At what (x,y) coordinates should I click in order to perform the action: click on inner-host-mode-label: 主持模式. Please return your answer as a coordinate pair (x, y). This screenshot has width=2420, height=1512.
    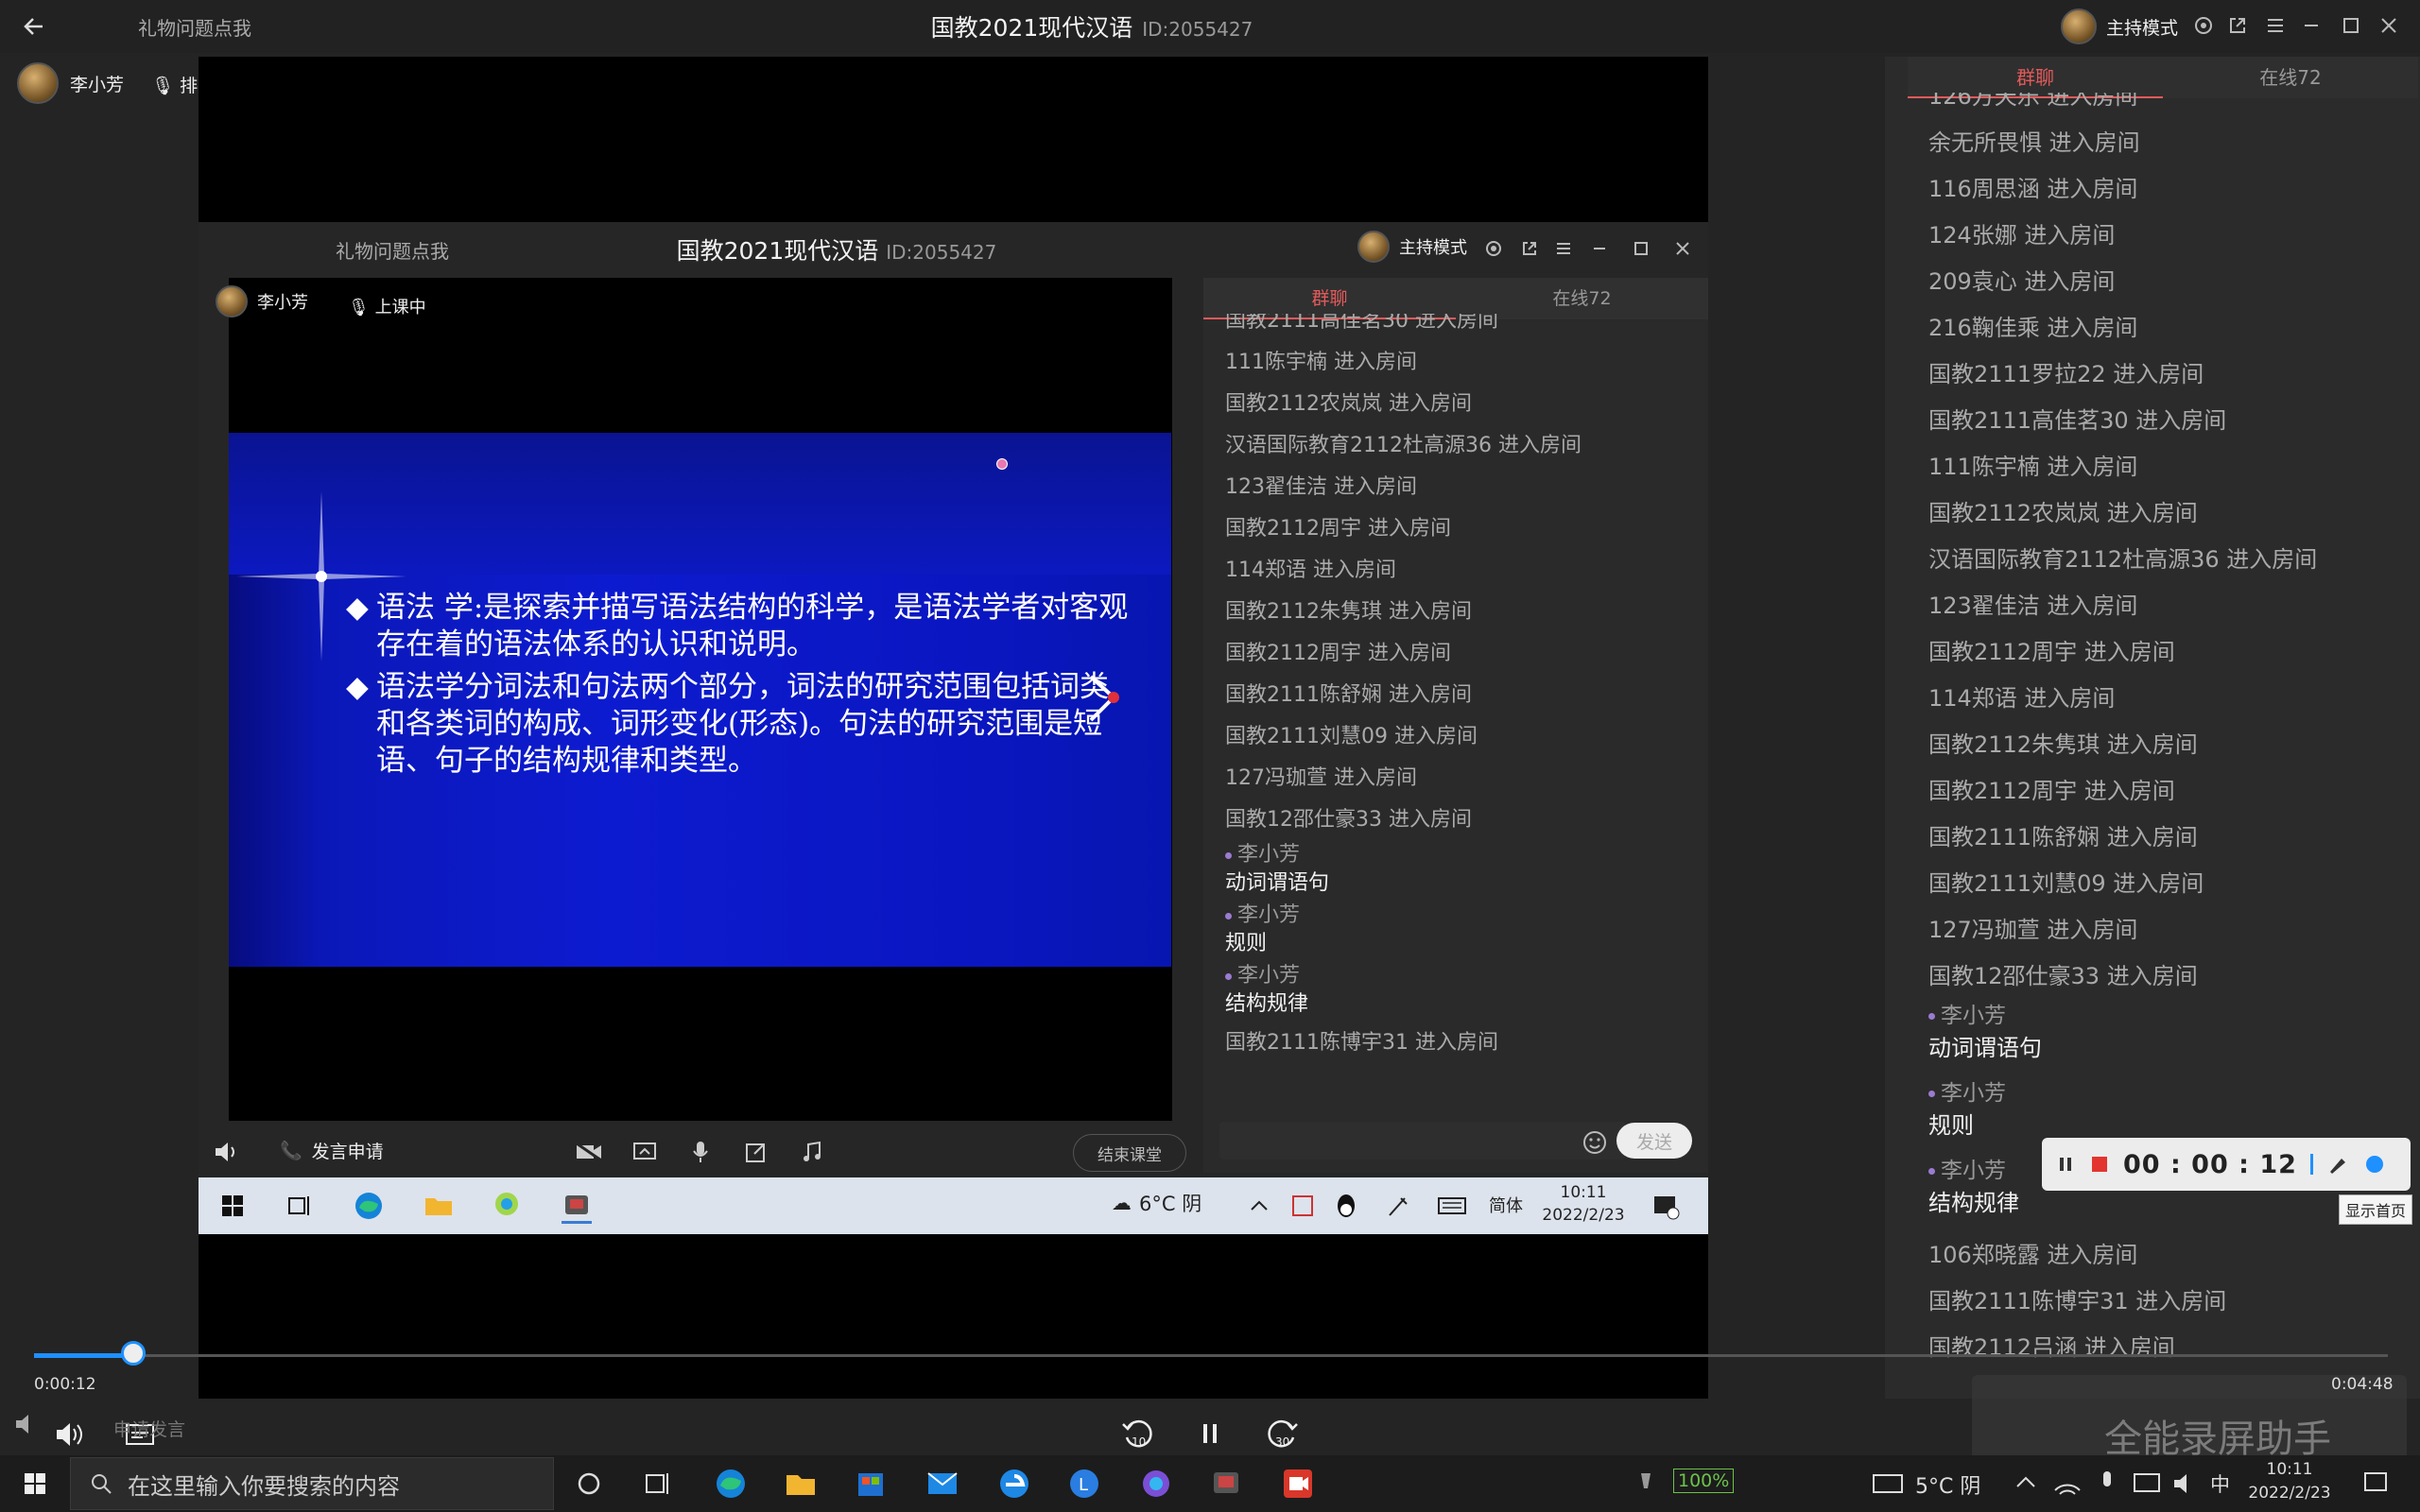
    Looking at the image, I should click on (1433, 248).